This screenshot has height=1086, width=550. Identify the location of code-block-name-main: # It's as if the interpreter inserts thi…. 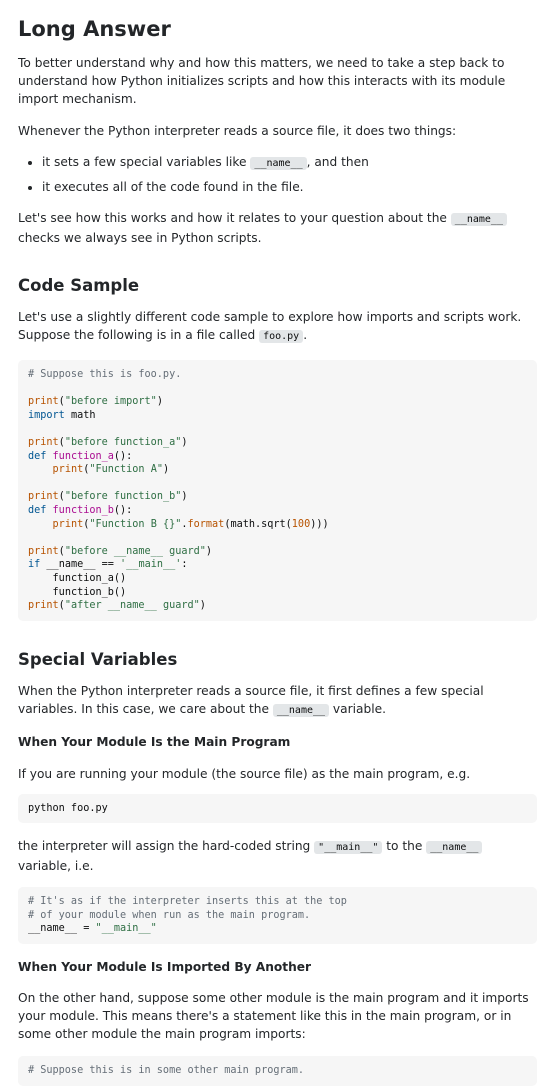
(277, 916).